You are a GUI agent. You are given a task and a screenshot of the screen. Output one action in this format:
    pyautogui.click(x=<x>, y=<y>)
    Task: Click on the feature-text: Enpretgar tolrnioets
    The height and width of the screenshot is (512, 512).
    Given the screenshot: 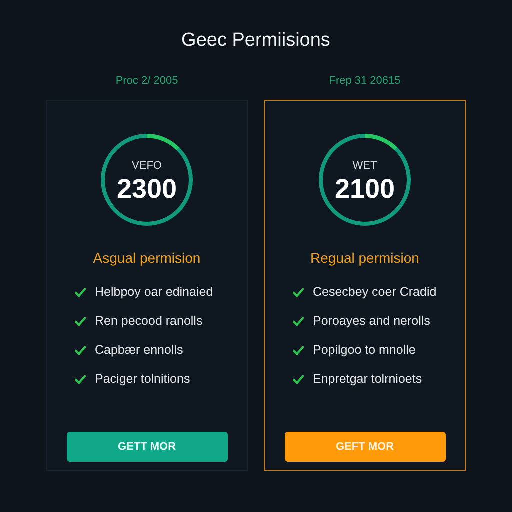 What is the action you would take?
    pyautogui.click(x=367, y=379)
    